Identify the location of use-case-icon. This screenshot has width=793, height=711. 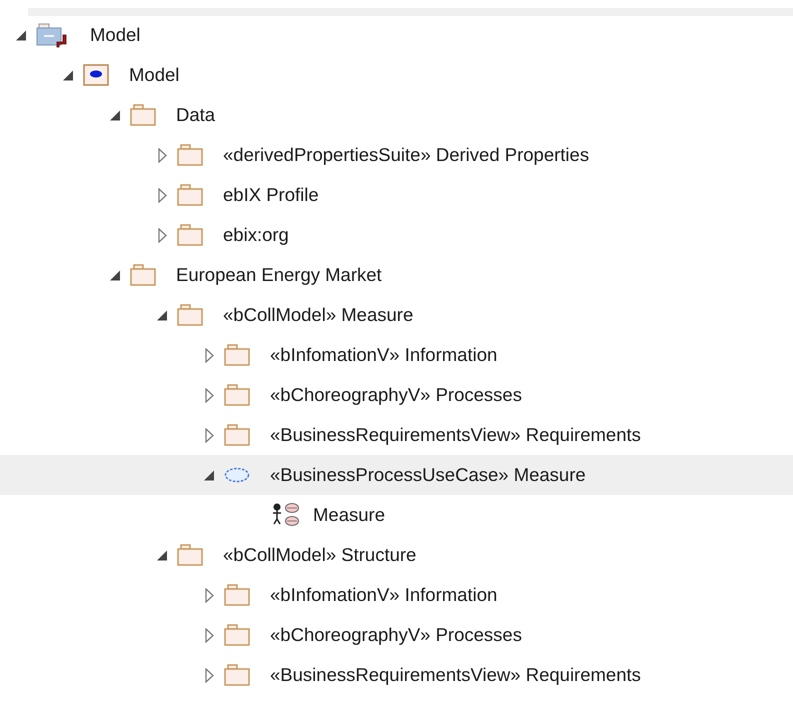
(237, 475).